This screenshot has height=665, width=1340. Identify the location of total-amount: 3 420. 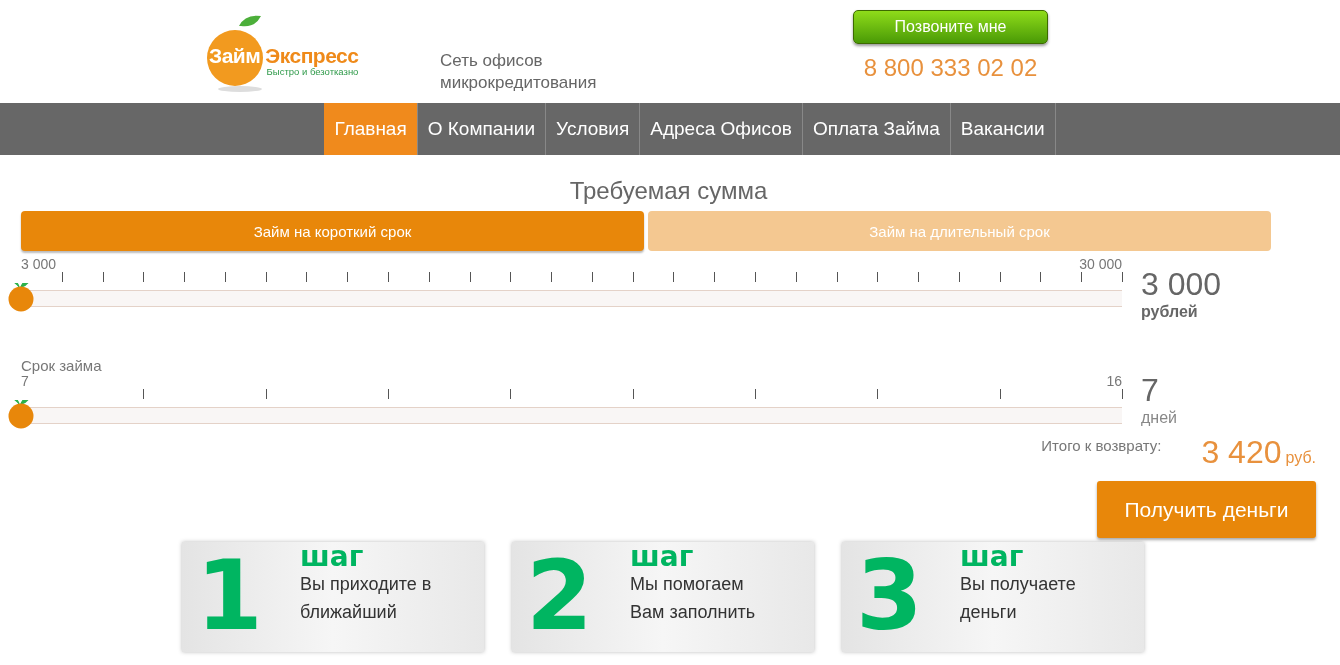
(1241, 452).